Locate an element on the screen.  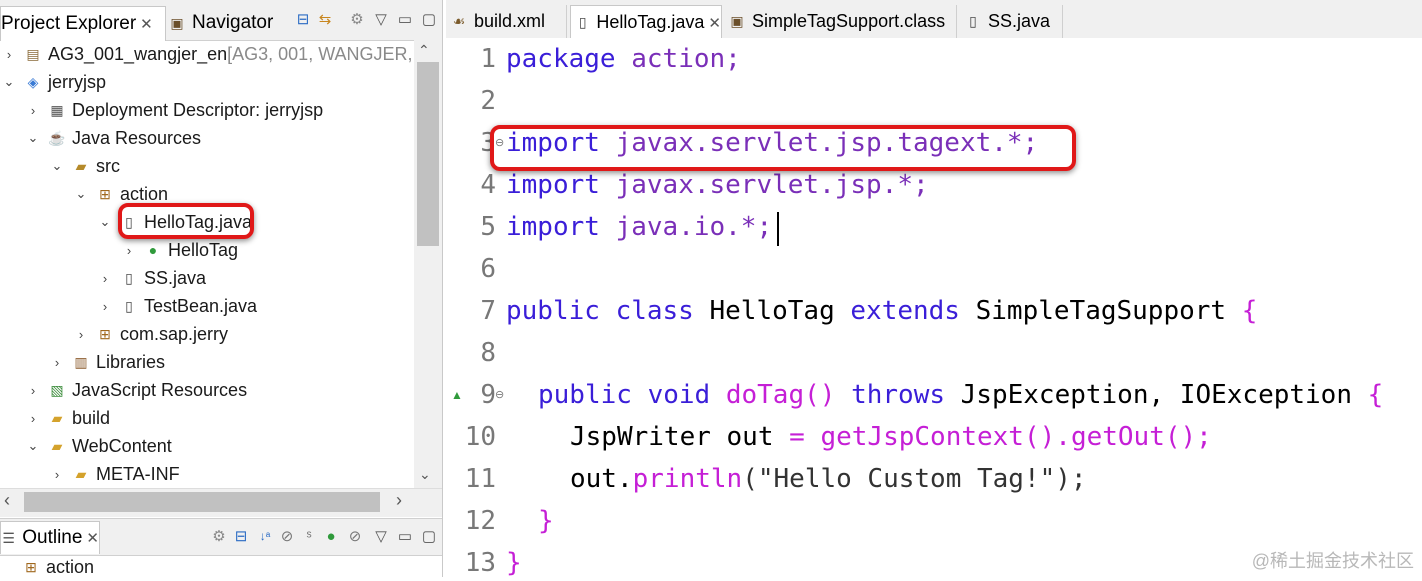
project-explorer-label: Project Explorer is located at coordinates (69, 23).